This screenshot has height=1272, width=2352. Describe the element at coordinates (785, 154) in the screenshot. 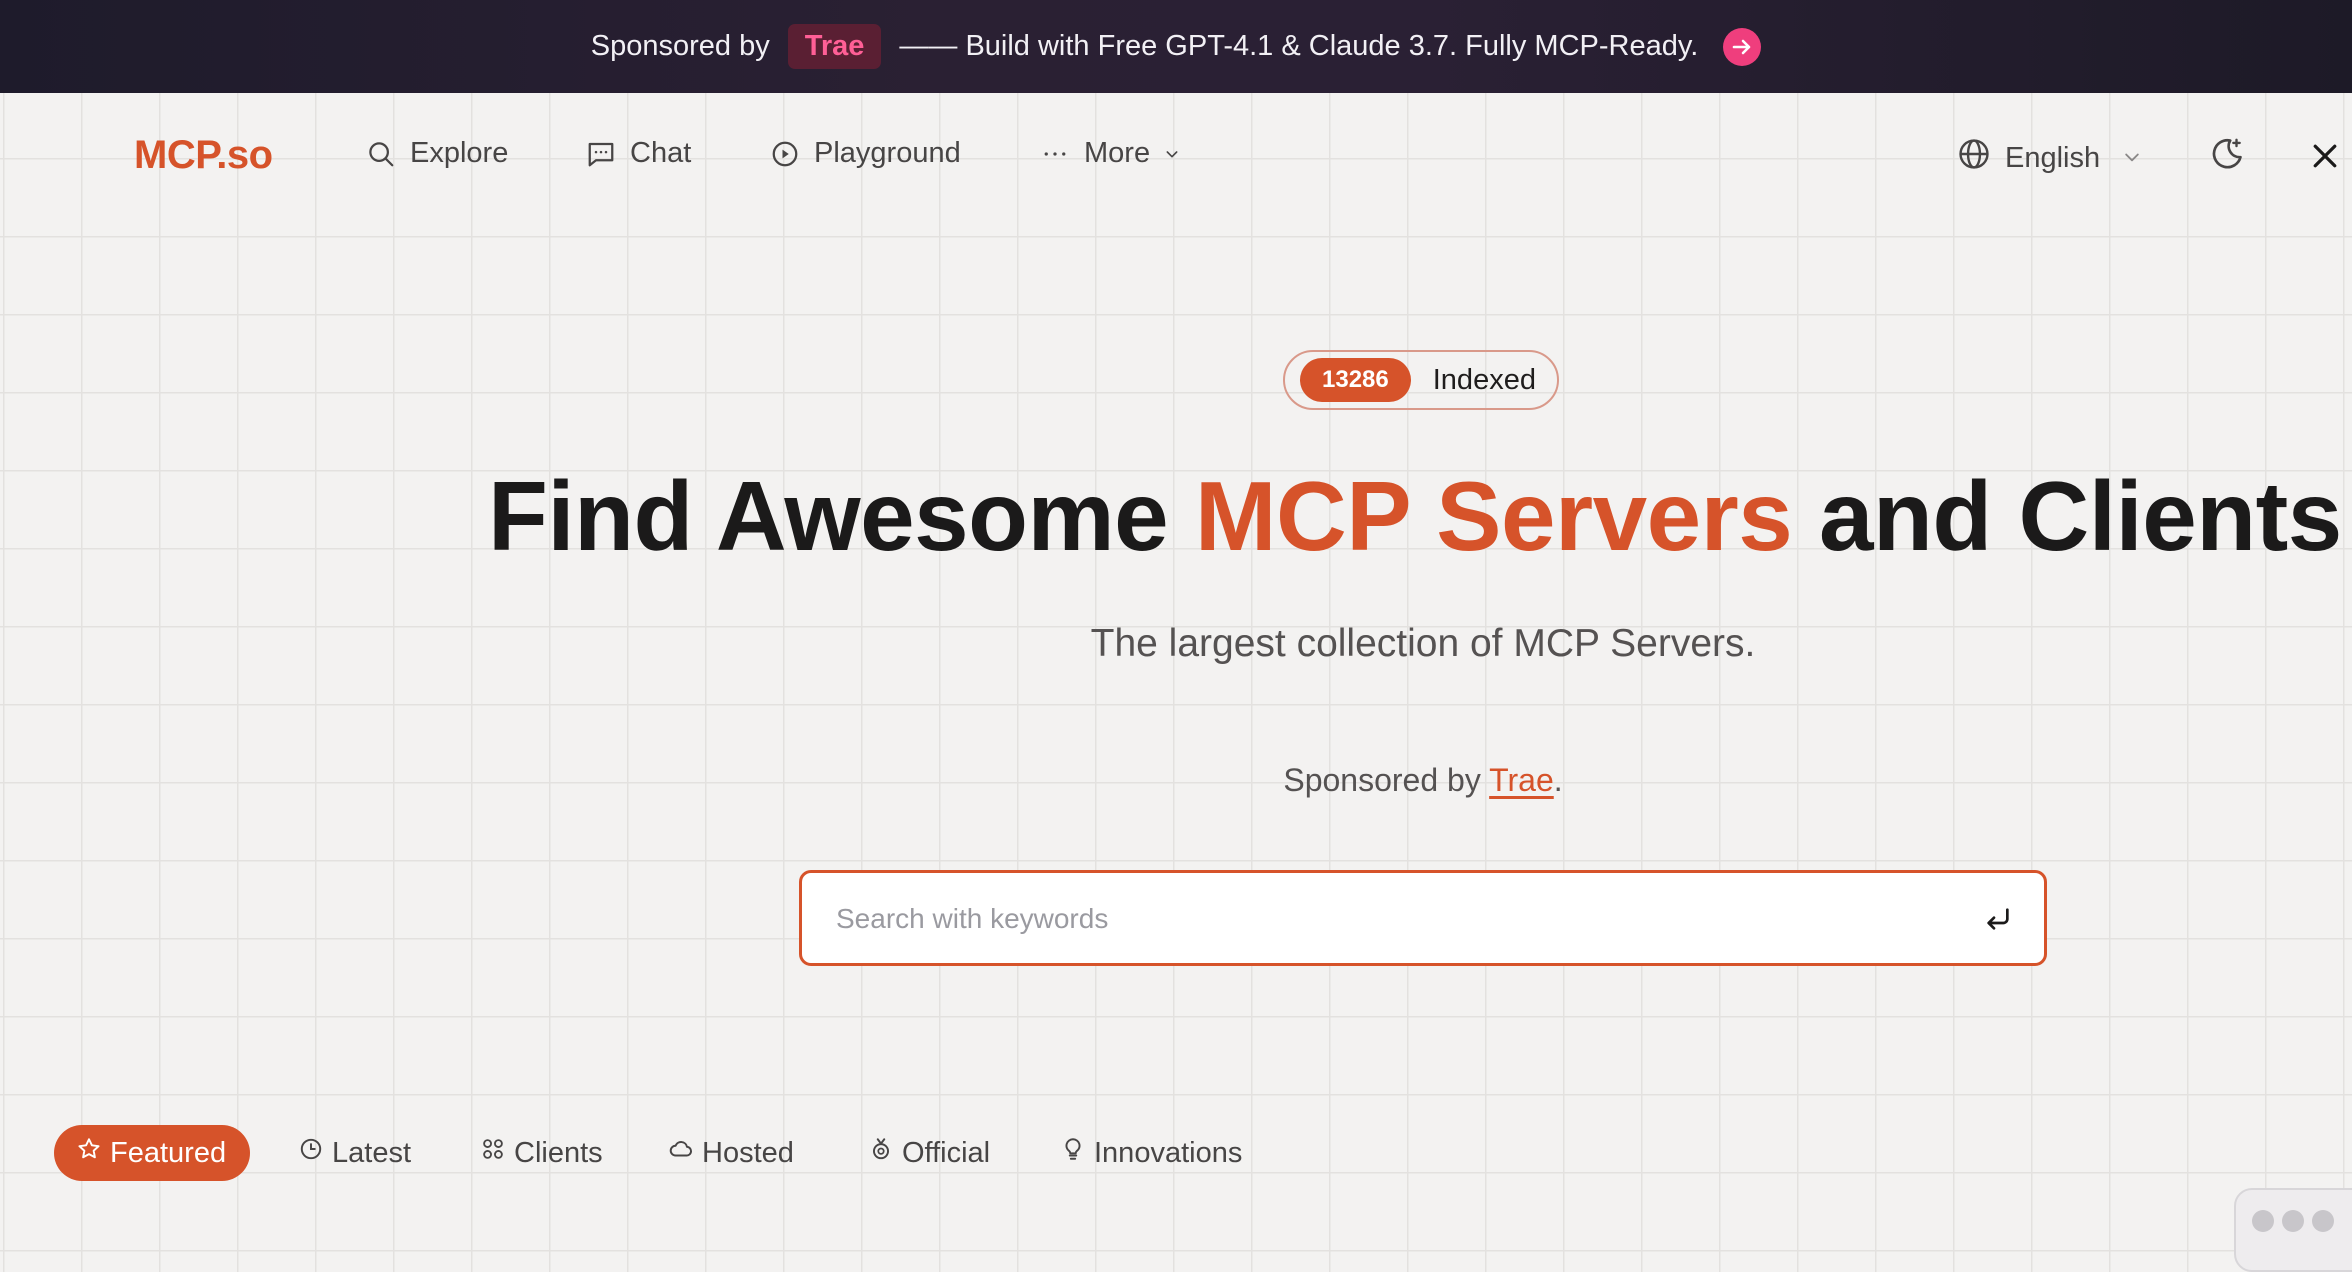

I see `play-circle-icon` at that location.